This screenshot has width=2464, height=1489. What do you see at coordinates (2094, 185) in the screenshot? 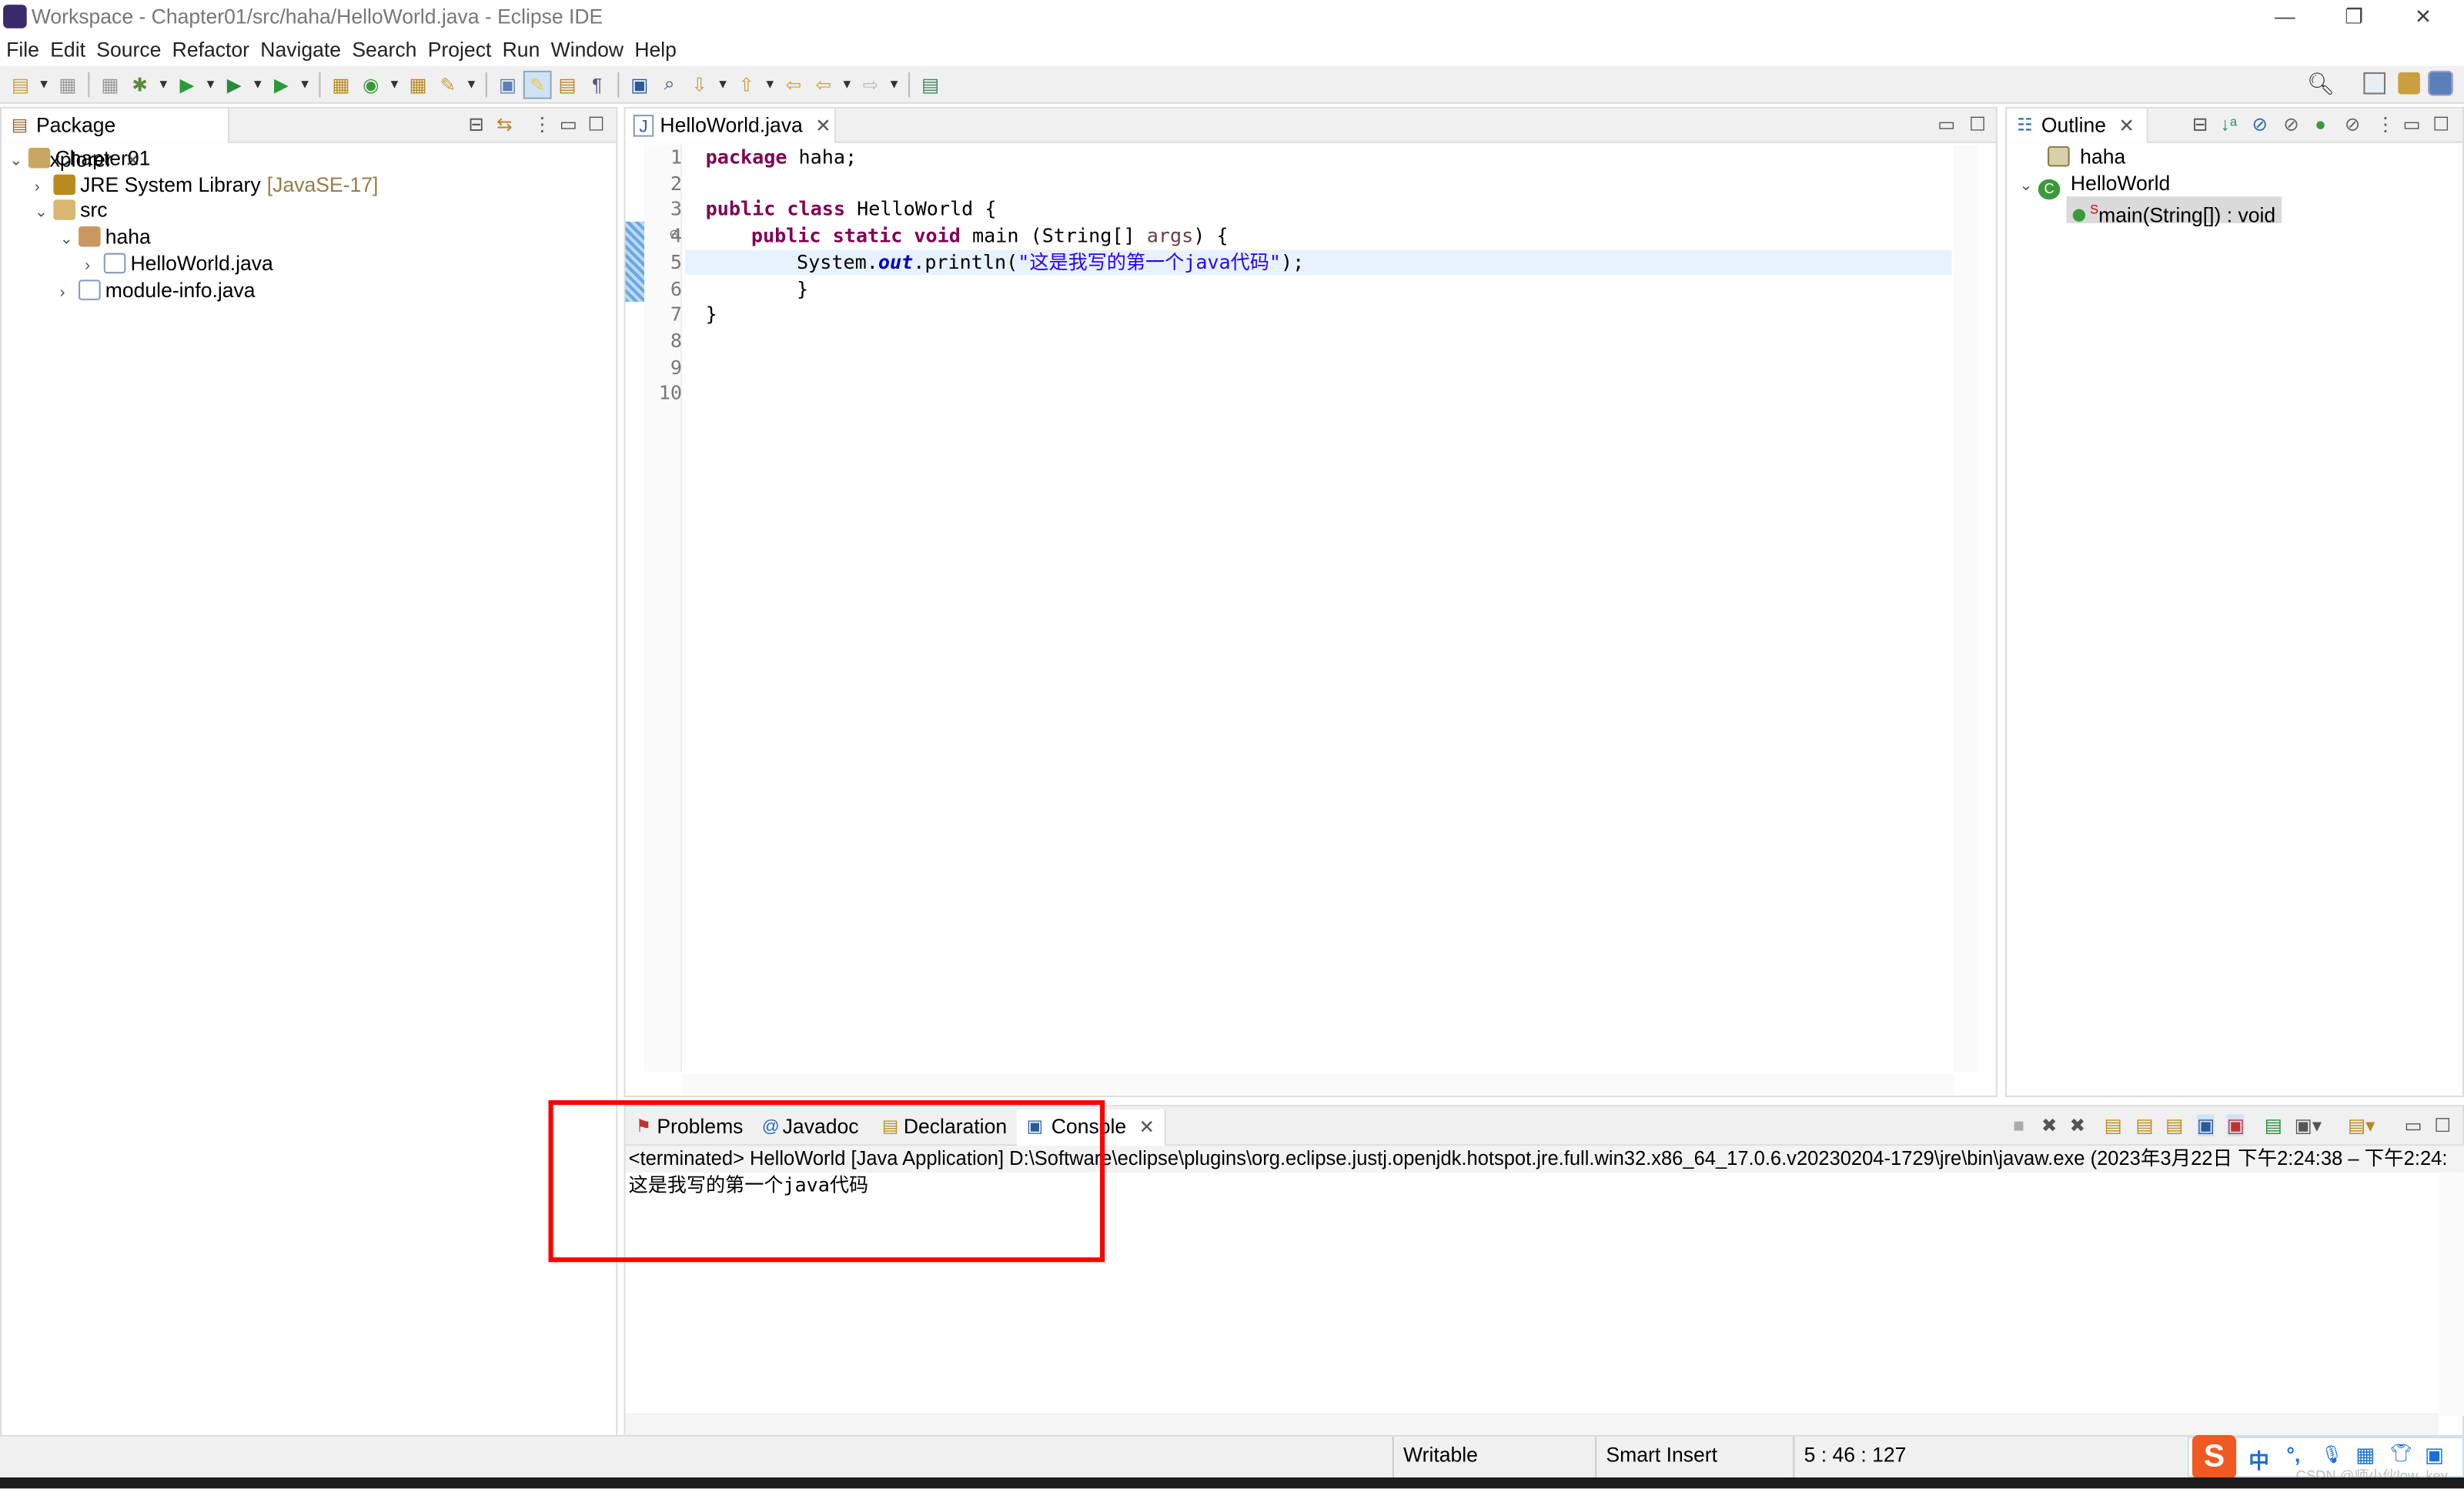
I see `outline-item-class: ⌄ C HelloWorld` at bounding box center [2094, 185].